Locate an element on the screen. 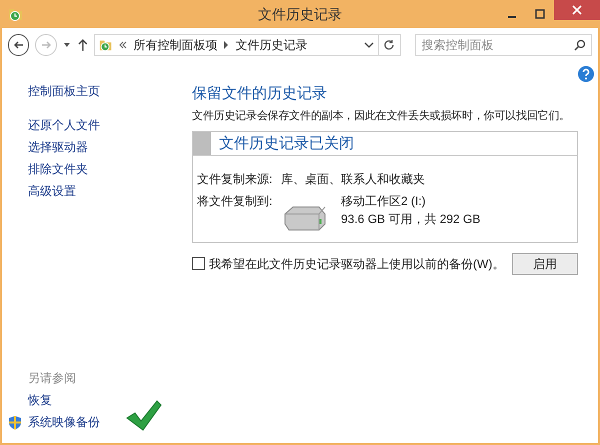  description-text: 文件历史记录会保存文件的副本，因此在文件丢失或损坏时，你可以找回它们。 is located at coordinates (382, 116).